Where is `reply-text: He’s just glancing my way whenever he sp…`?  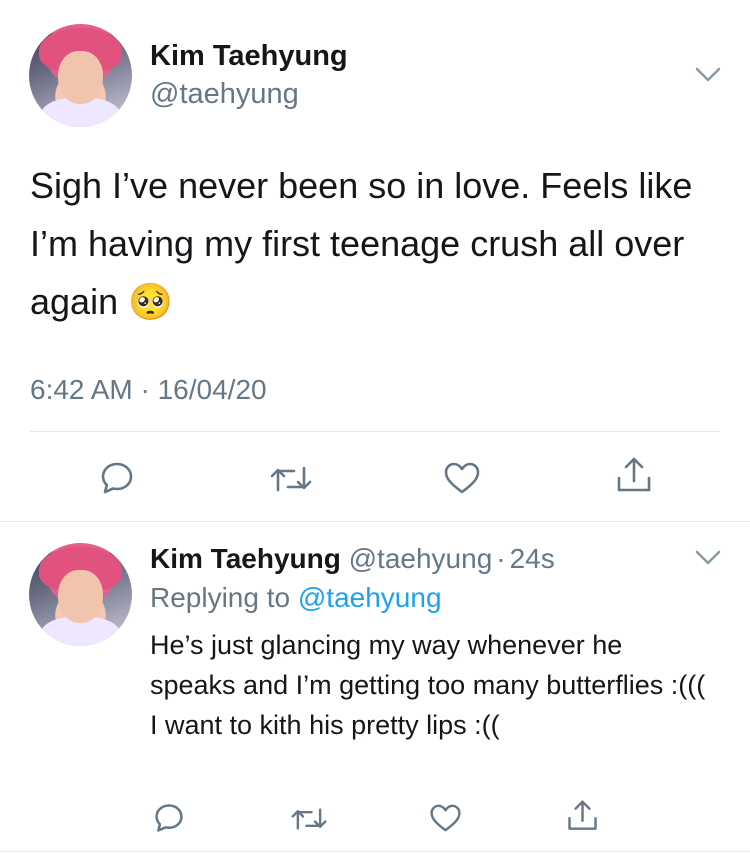
reply-text: He’s just glancing my way whenever he sp… is located at coordinates (428, 685).